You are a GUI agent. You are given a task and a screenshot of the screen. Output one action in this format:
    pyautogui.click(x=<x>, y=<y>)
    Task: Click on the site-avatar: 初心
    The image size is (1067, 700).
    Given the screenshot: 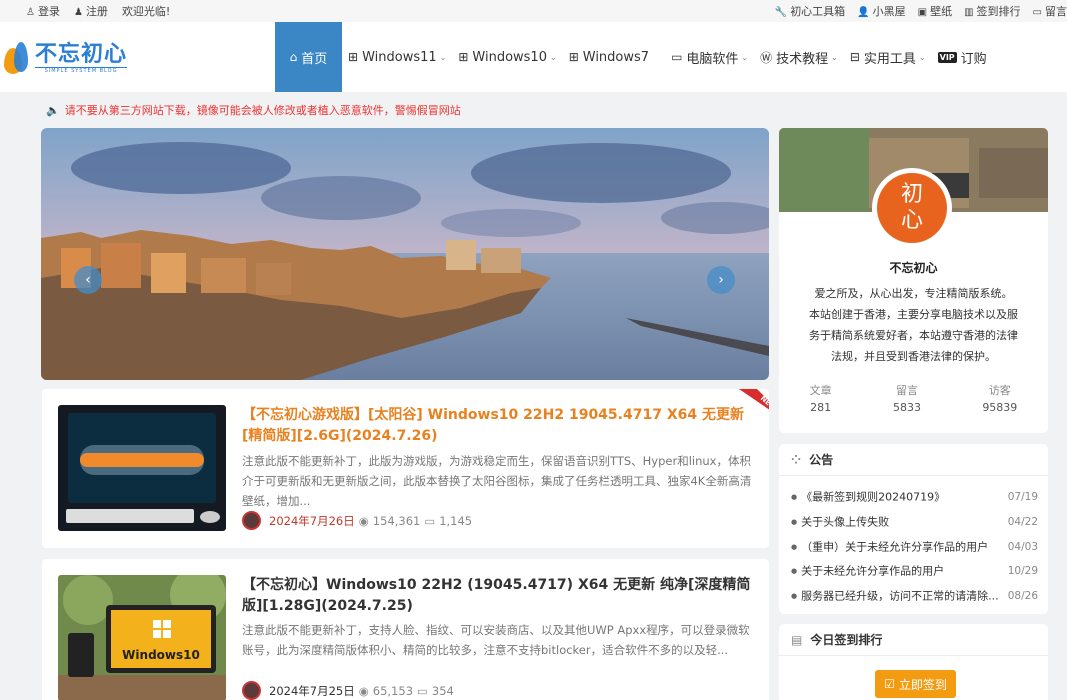 What is the action you would take?
    pyautogui.click(x=912, y=208)
    